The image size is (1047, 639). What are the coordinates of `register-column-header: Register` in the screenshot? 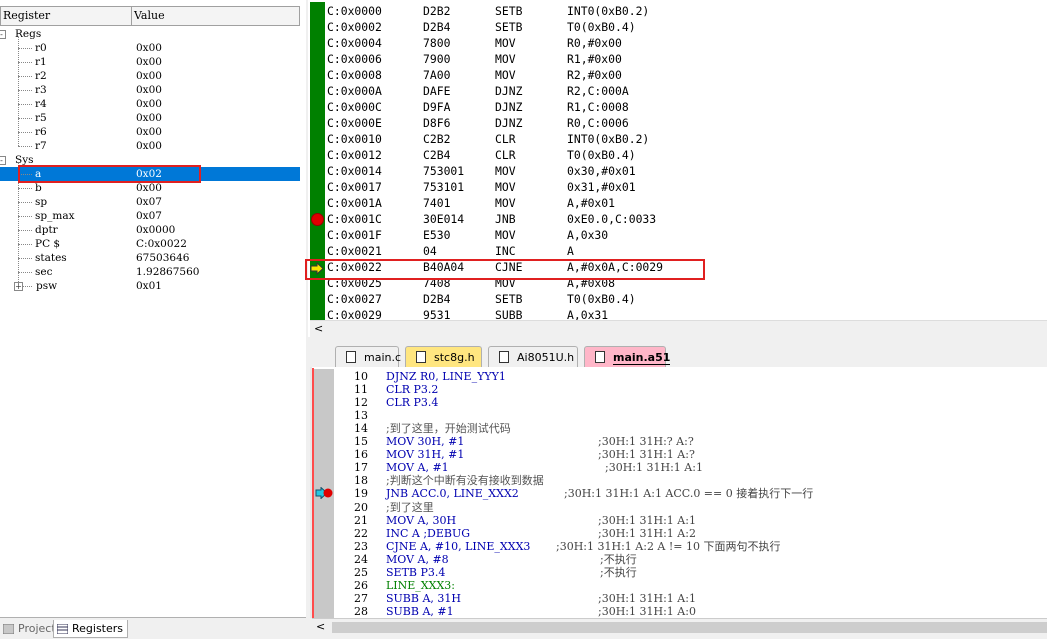 It's located at (66, 16).